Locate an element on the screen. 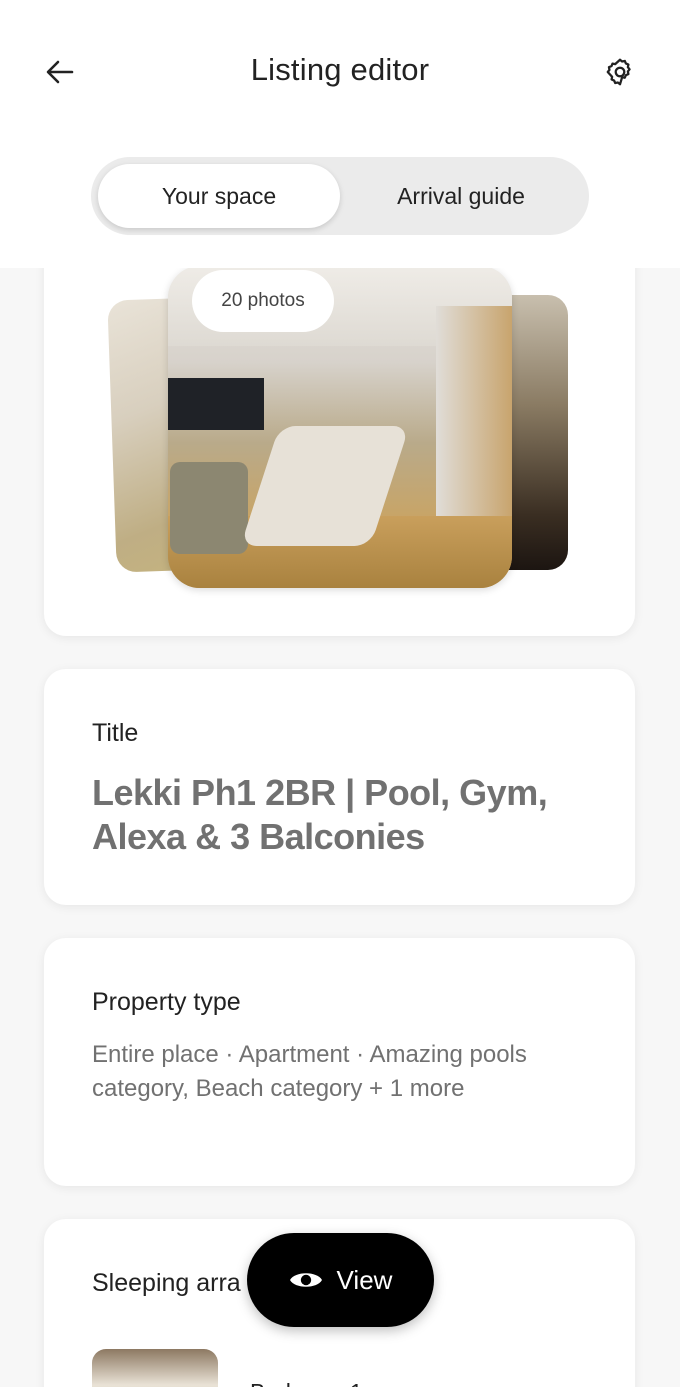  eye-icon is located at coordinates (305, 1280).